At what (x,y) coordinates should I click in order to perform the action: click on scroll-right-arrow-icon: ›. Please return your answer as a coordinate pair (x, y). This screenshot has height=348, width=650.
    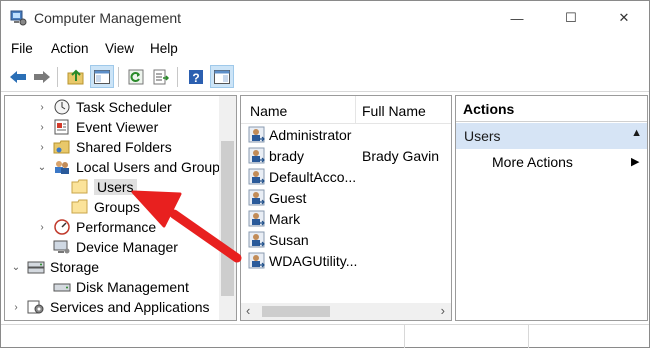
    Looking at the image, I should click on (443, 310).